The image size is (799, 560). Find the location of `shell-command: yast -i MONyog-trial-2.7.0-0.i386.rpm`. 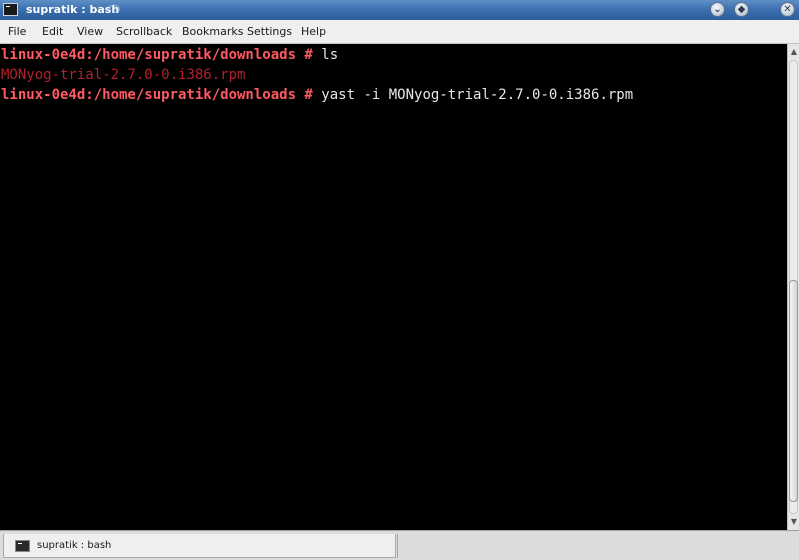

shell-command: yast -i MONyog-trial-2.7.0-0.i386.rpm is located at coordinates (473, 95).